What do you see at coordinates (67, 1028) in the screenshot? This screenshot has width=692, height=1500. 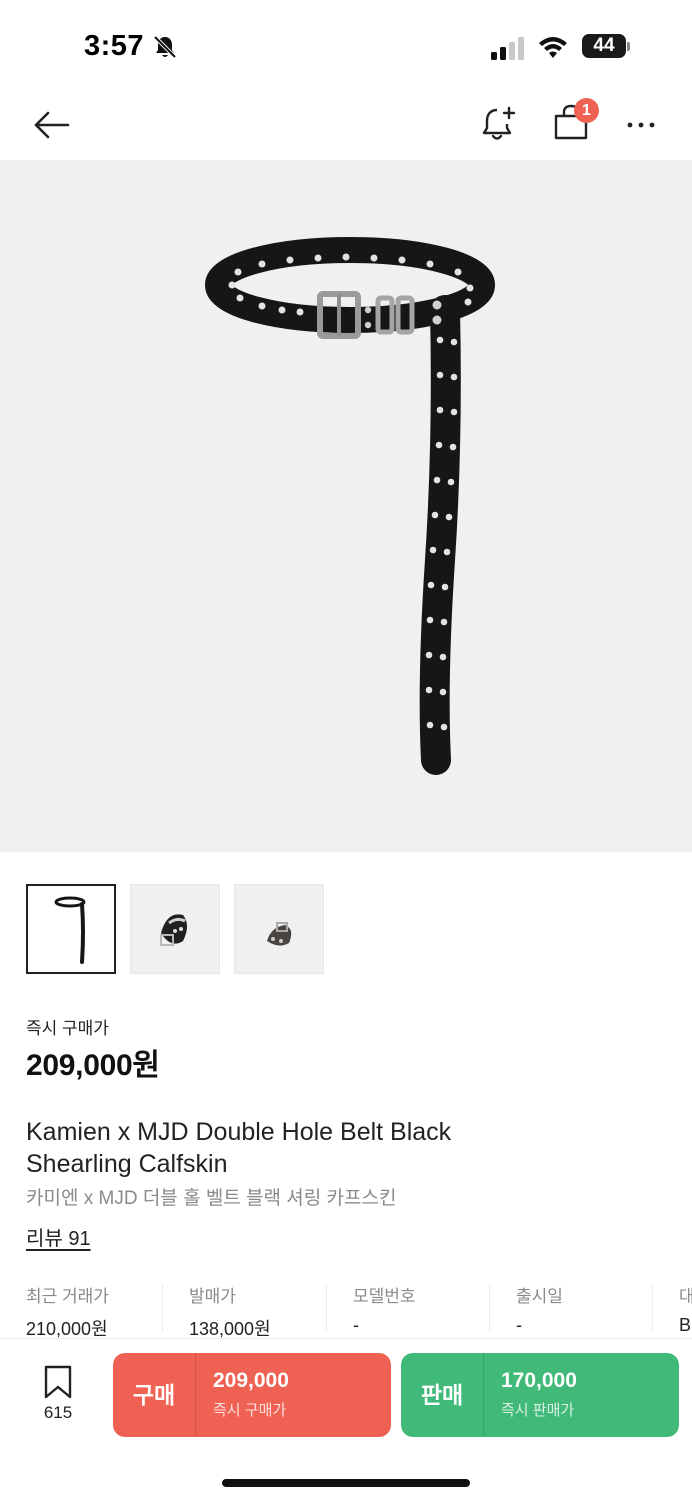 I see `instant-buy-price-label: 즉시 구매가` at bounding box center [67, 1028].